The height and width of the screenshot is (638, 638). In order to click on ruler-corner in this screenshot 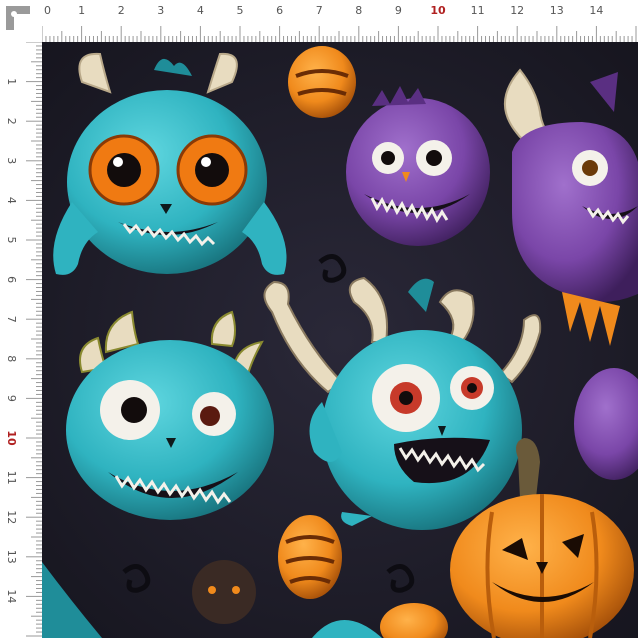, I will do `click(21, 21)`.